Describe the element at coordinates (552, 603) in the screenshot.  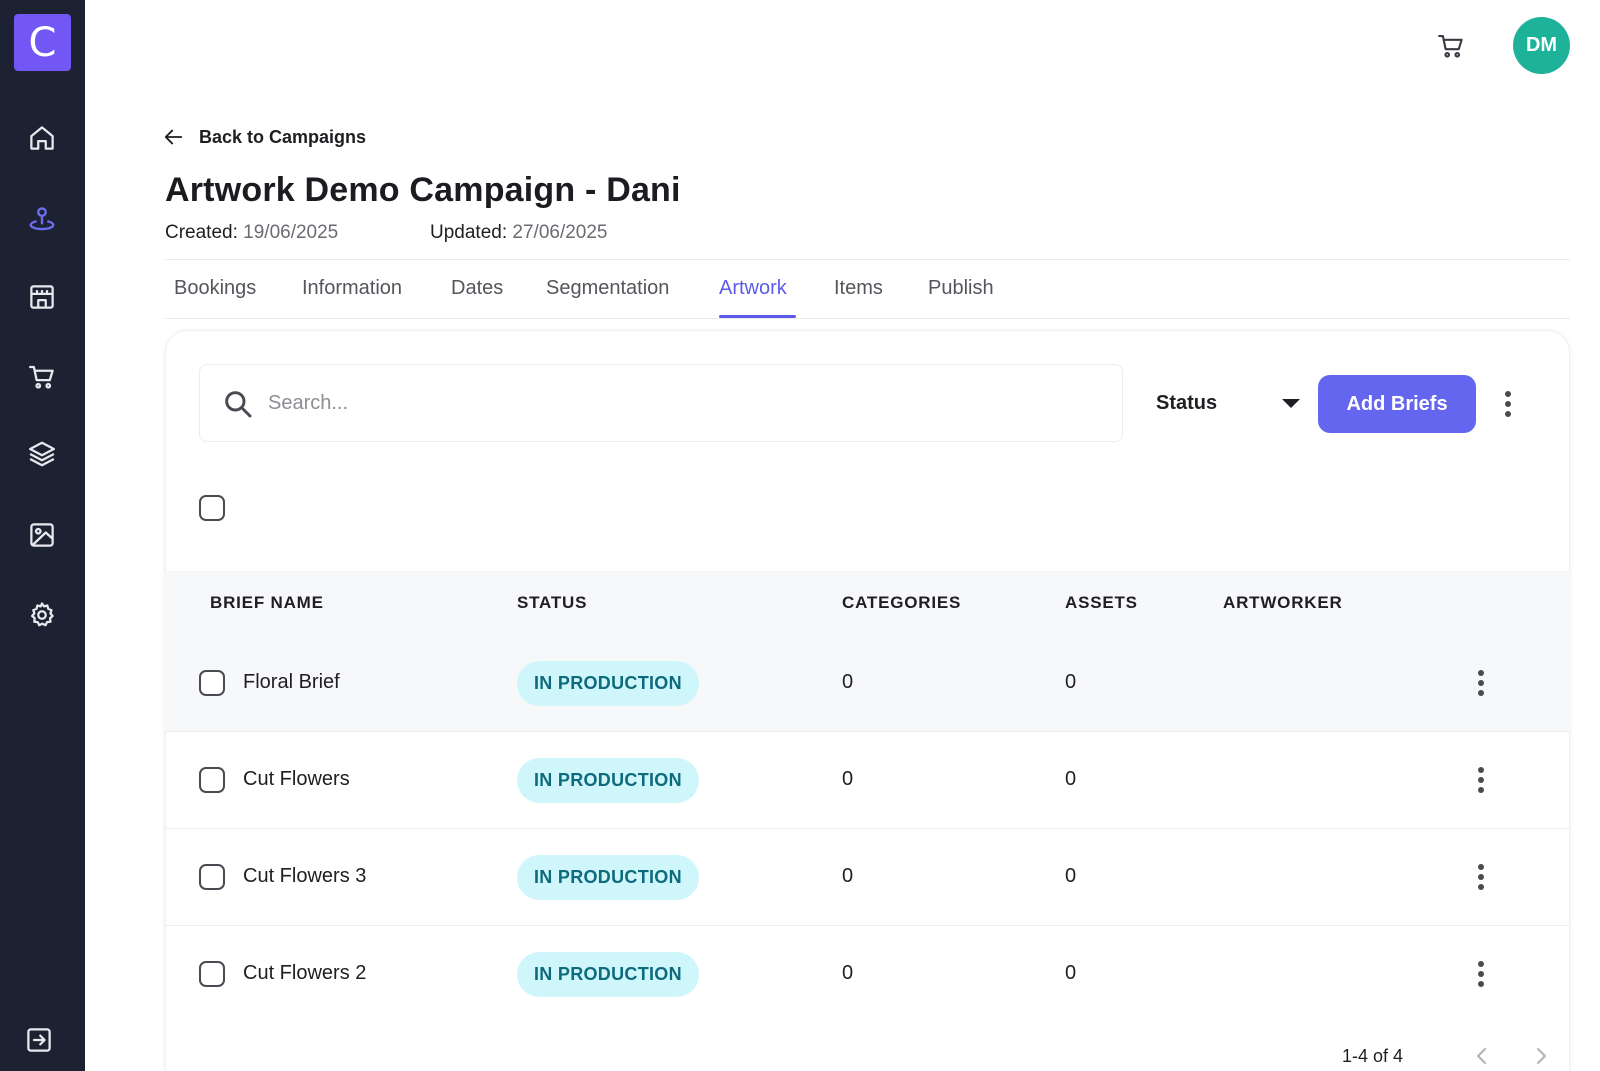
I see `column-header-status: STATUS` at that location.